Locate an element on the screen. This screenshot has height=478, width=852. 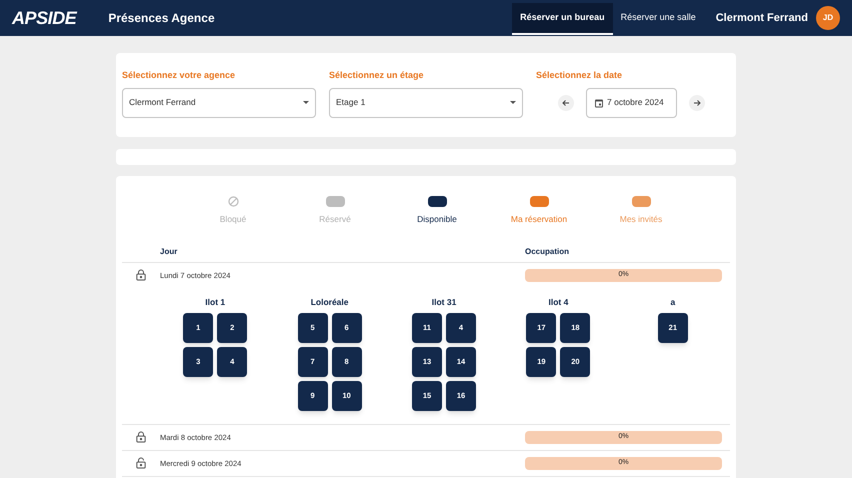
user-location: Clermont Ferrand is located at coordinates (762, 18).